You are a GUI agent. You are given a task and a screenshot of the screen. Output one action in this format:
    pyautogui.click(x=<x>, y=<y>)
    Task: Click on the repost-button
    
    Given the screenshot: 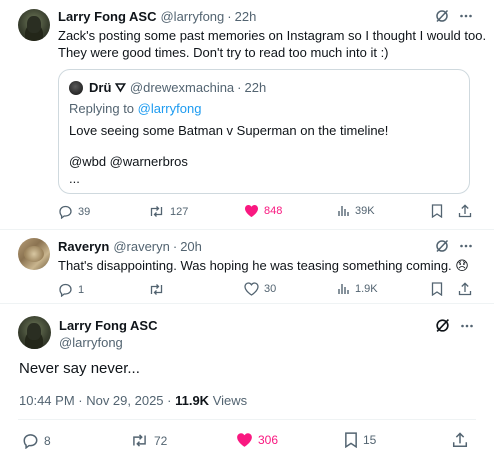 What is the action you would take?
    pyautogui.click(x=156, y=289)
    